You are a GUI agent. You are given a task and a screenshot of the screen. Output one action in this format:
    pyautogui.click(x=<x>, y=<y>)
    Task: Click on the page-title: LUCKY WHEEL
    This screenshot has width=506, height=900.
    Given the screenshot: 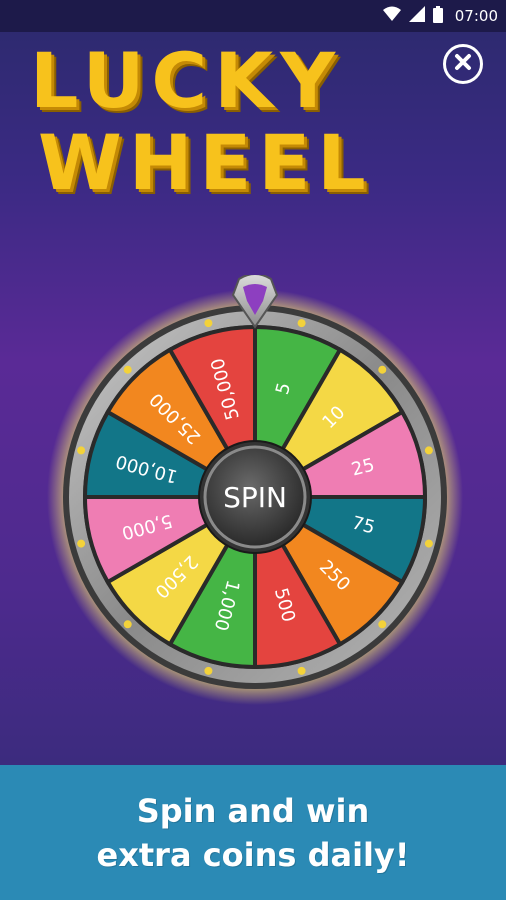 What is the action you would take?
    pyautogui.click(x=201, y=122)
    